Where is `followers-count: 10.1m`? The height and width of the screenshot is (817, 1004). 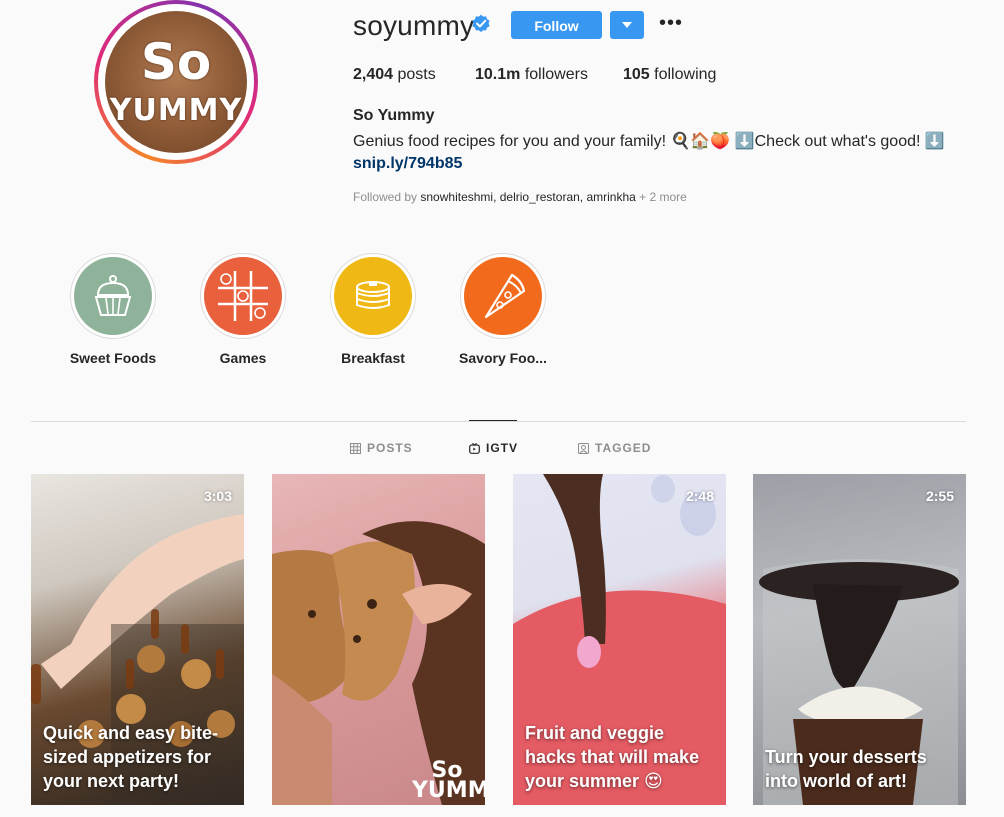 followers-count: 10.1m is located at coordinates (498, 74).